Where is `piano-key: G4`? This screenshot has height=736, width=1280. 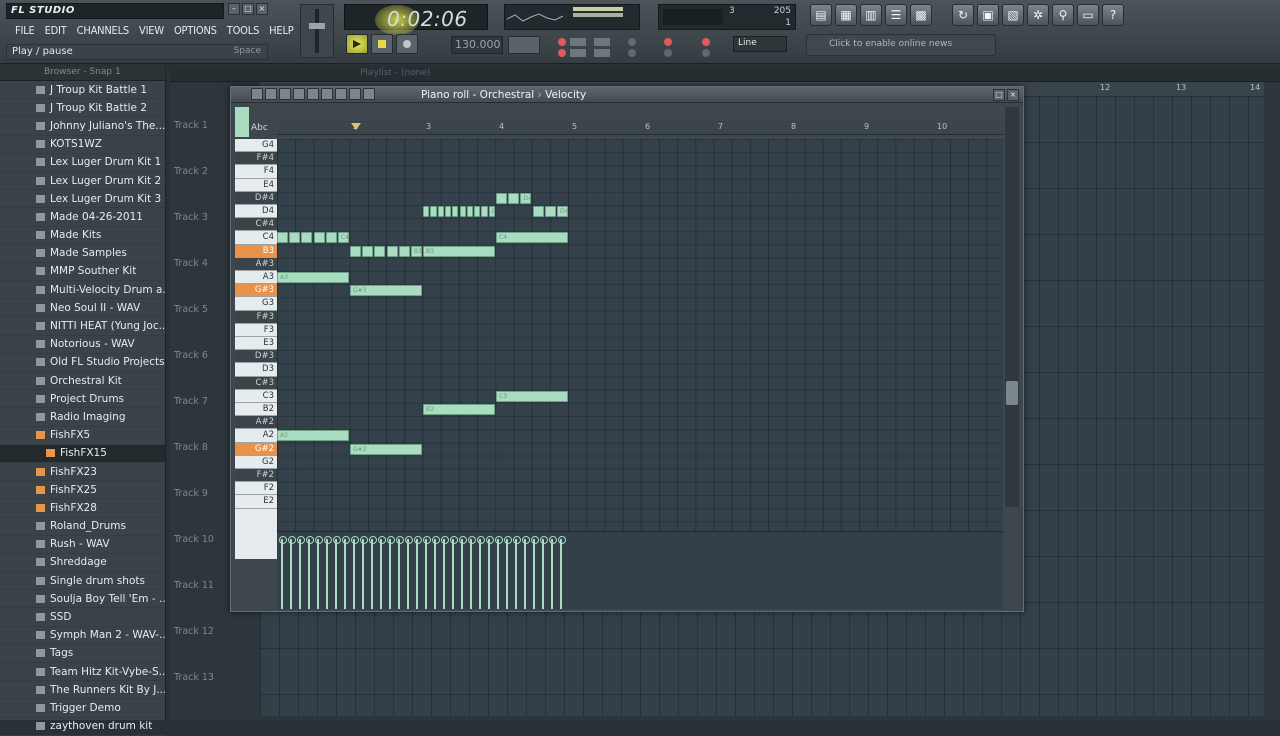
piano-key: G4 is located at coordinates (256, 146).